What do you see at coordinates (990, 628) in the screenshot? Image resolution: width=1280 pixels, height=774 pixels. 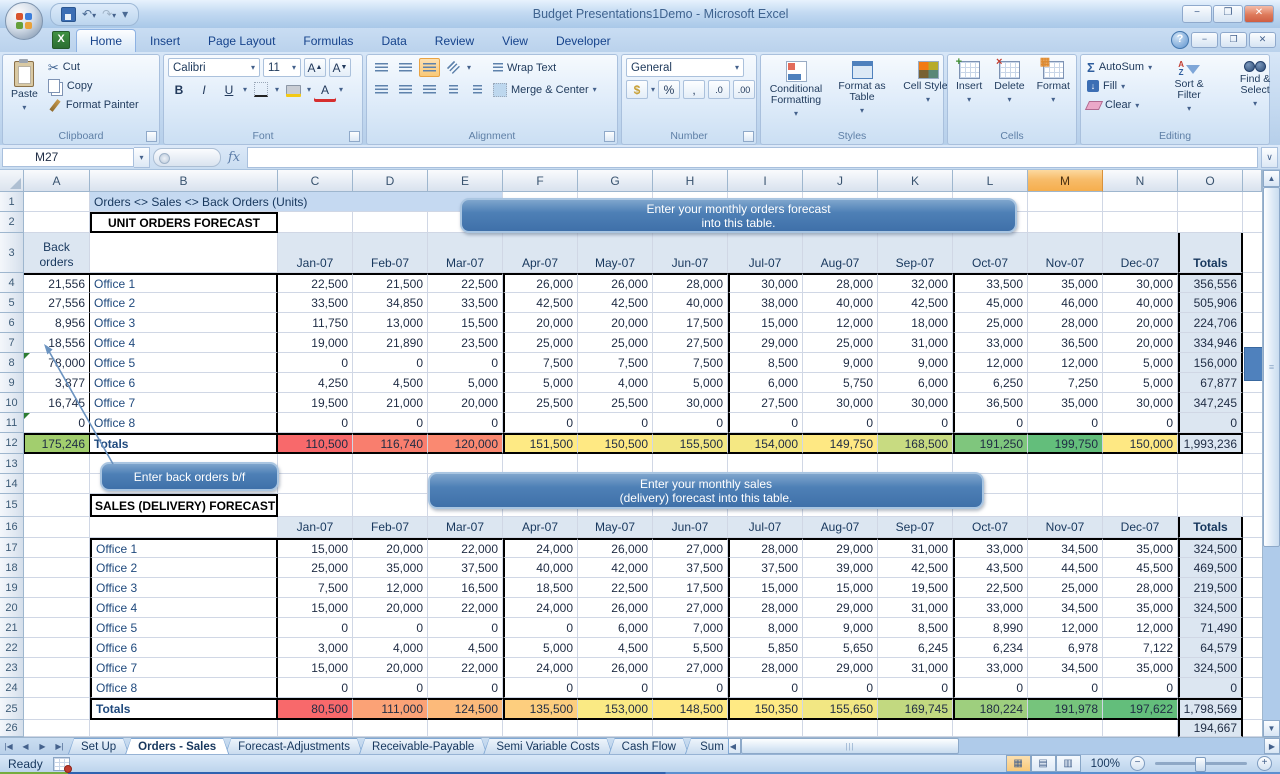 I see `cell-L21: 8,990` at bounding box center [990, 628].